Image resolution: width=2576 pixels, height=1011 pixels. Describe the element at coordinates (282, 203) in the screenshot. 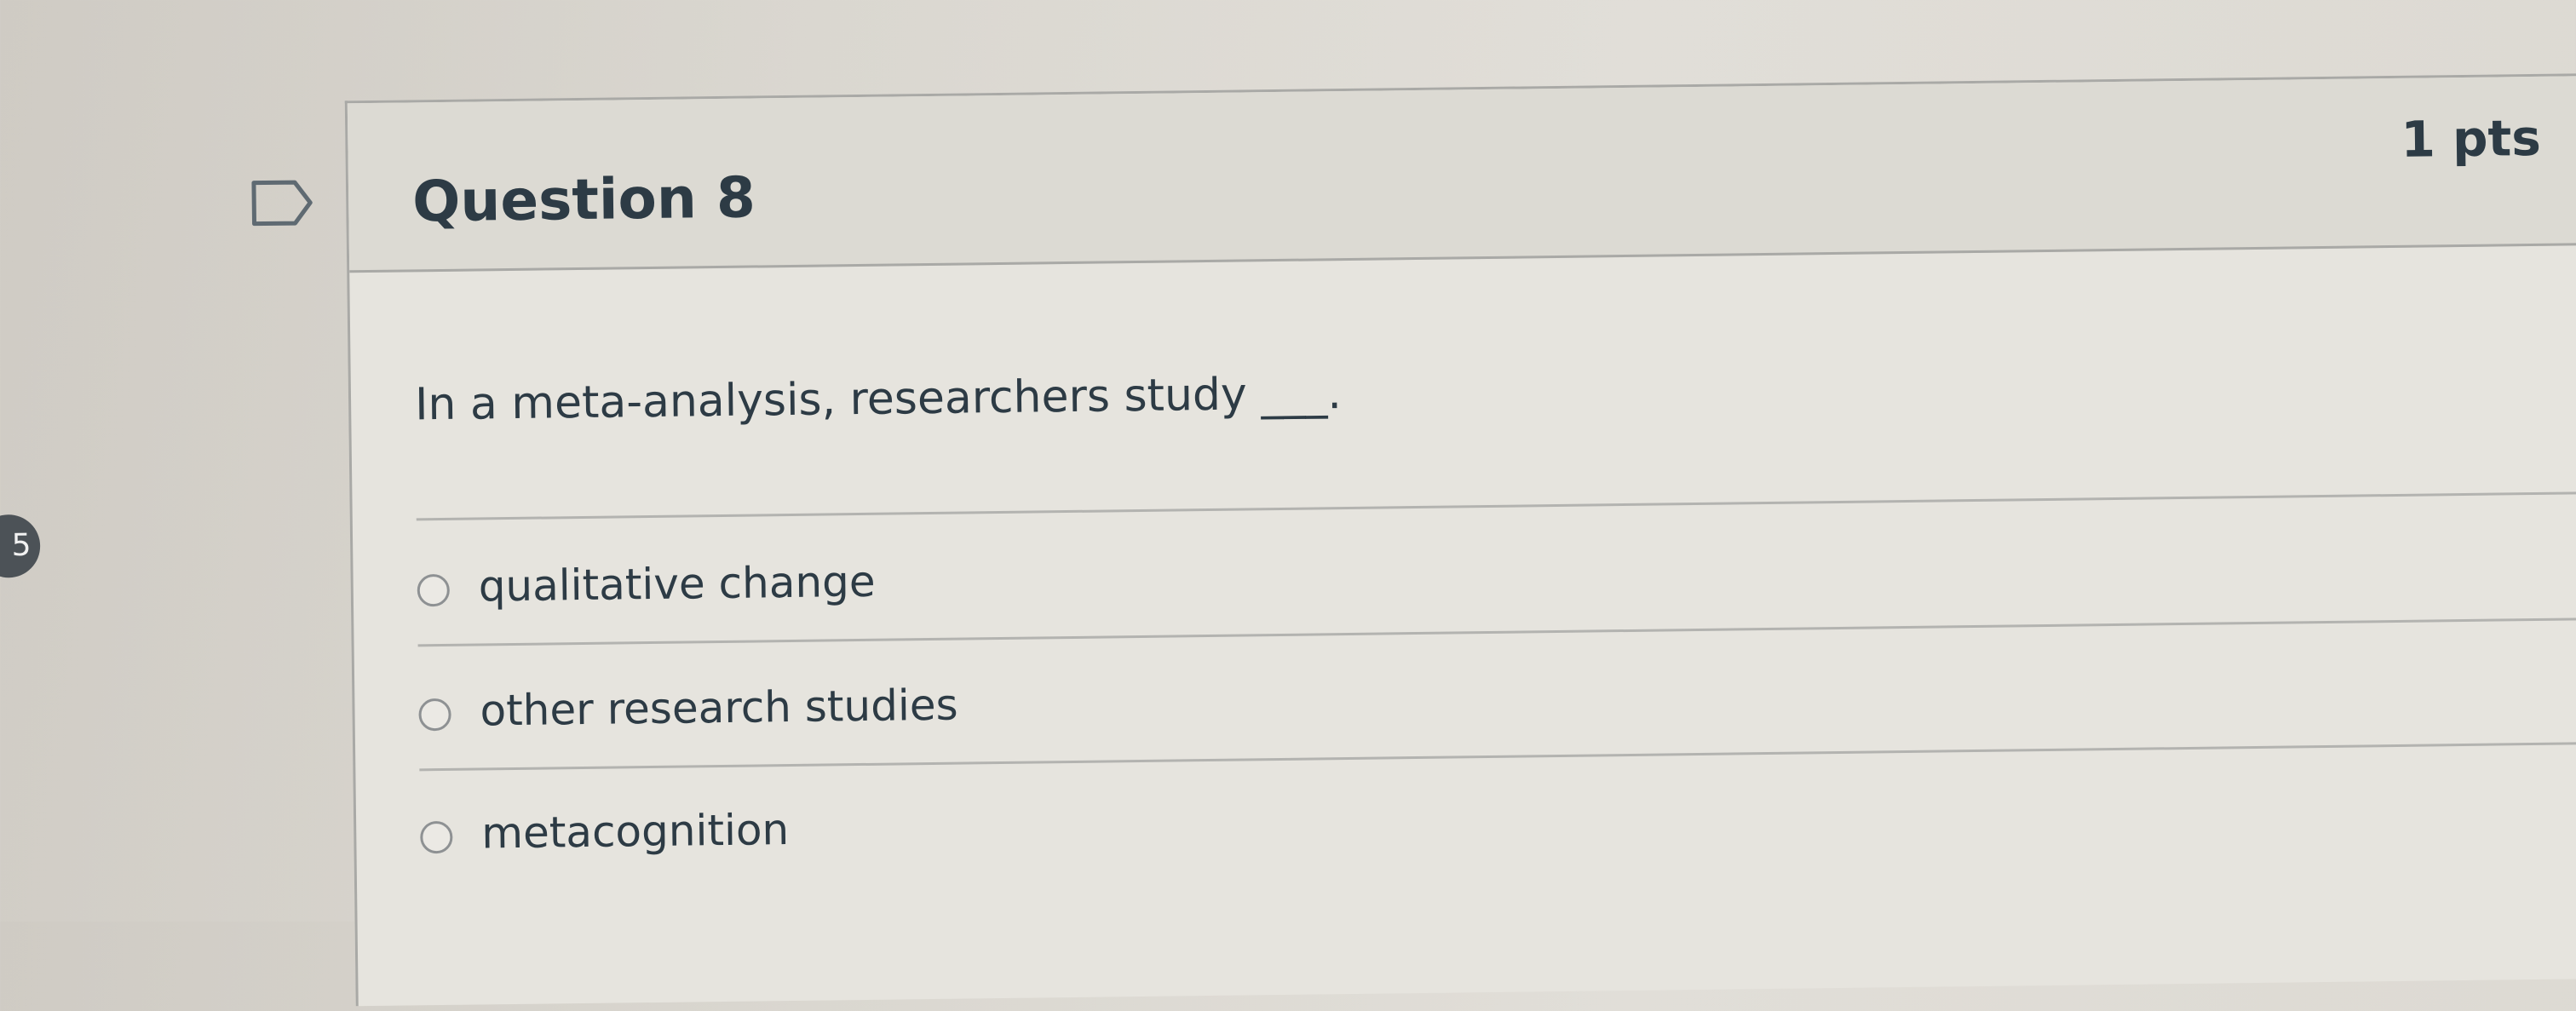

I see `flag-bookmark-icon` at that location.